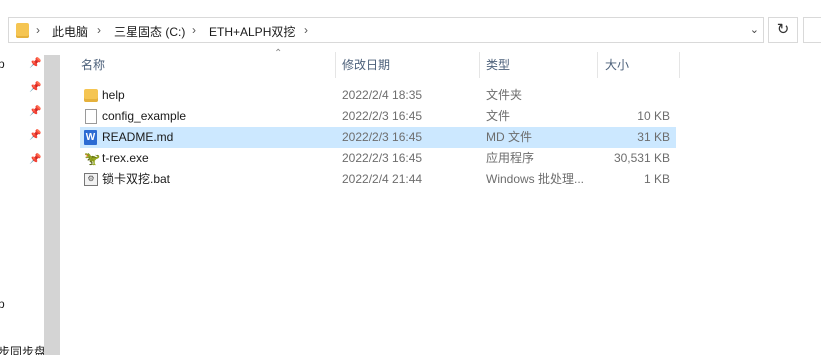  I want to click on file-size: 1 KB, so click(656, 179).